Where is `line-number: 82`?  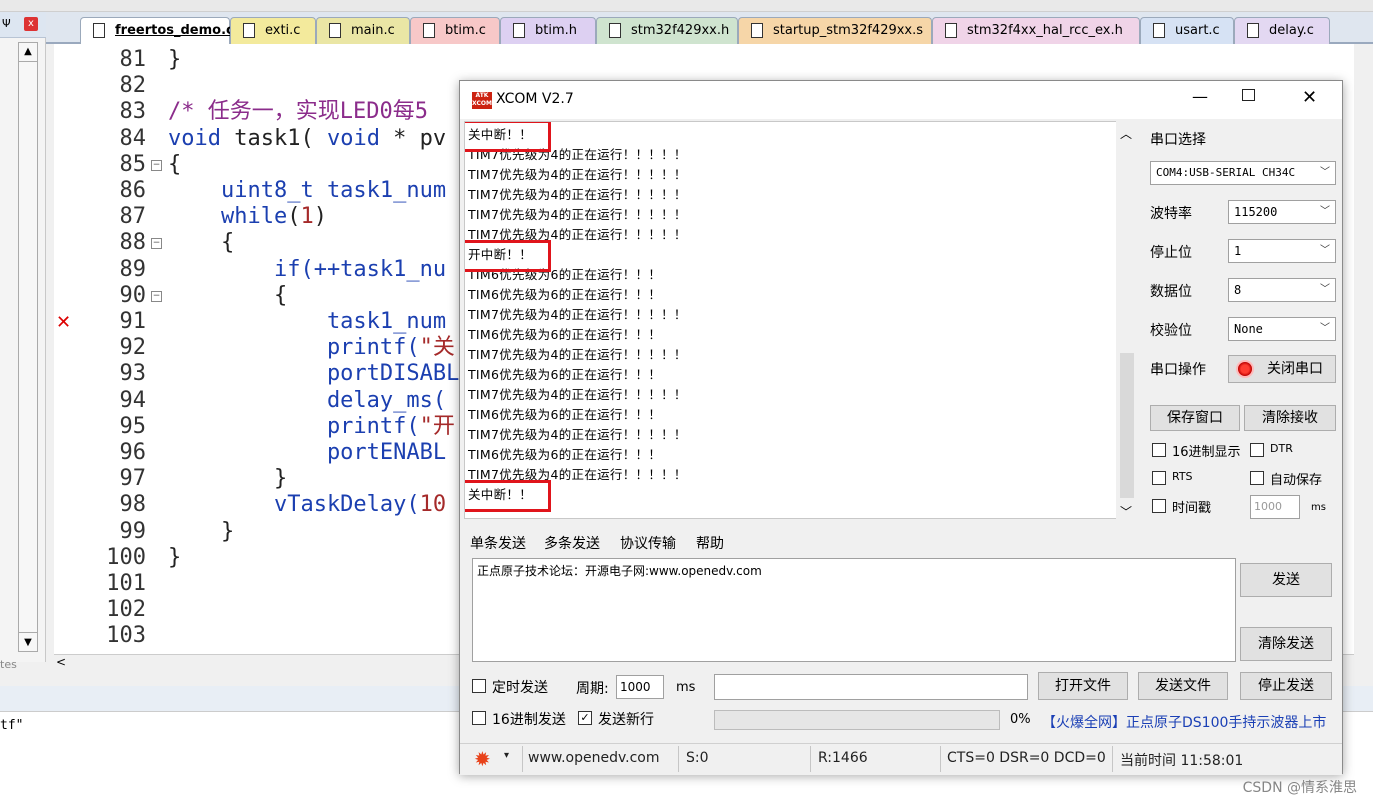 line-number: 82 is located at coordinates (133, 86).